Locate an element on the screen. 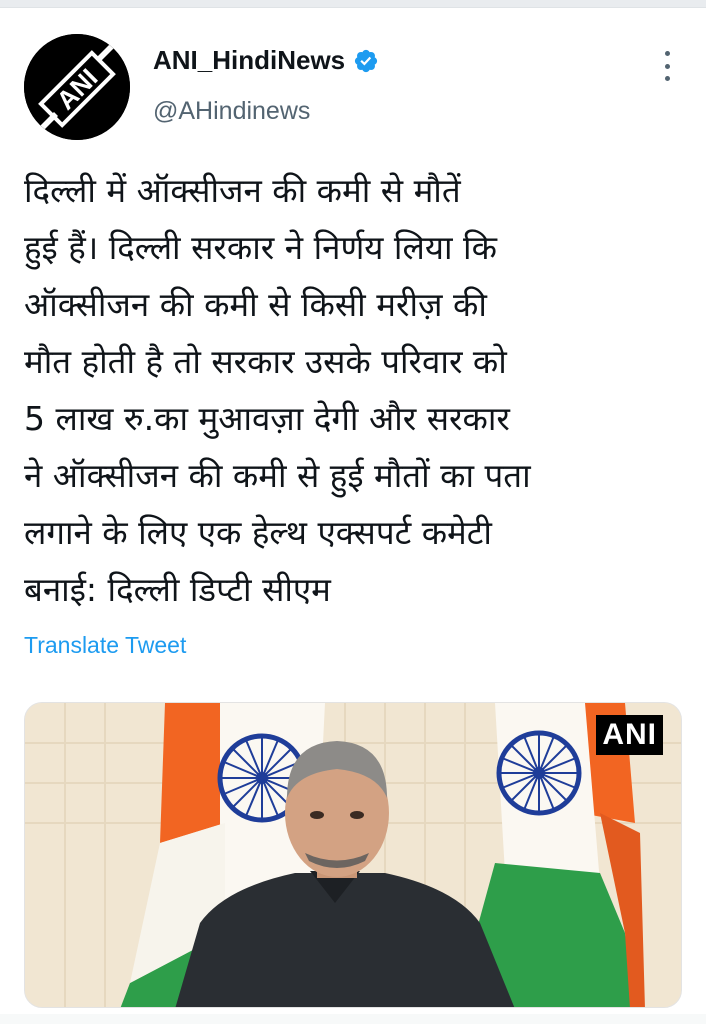 Image resolution: width=706 pixels, height=1024 pixels. ani-watermark: ANI is located at coordinates (629, 735).